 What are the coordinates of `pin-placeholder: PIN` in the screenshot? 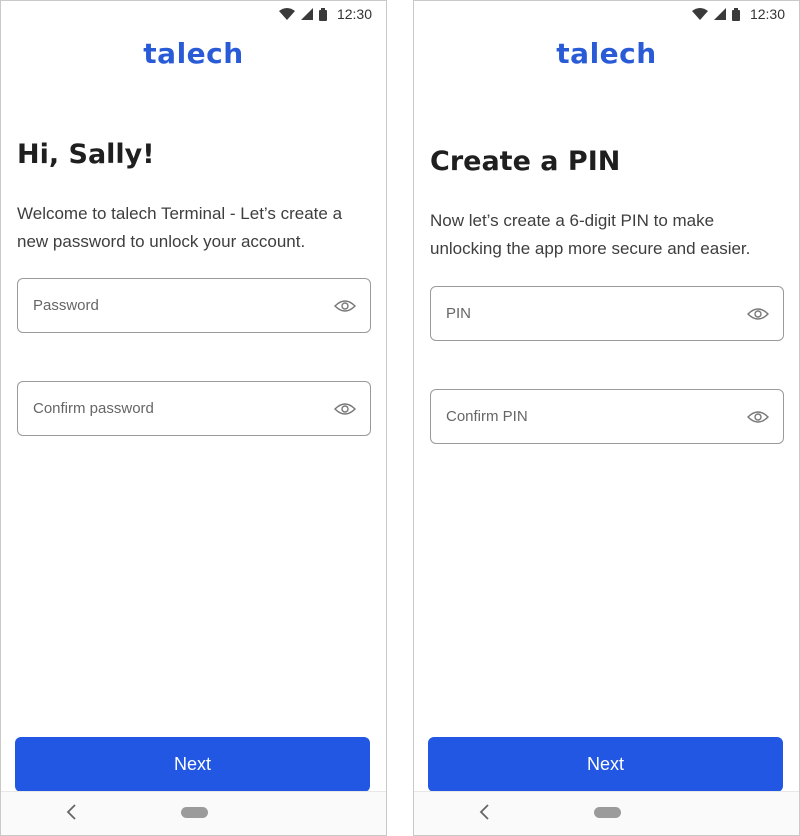 It's located at (459, 313).